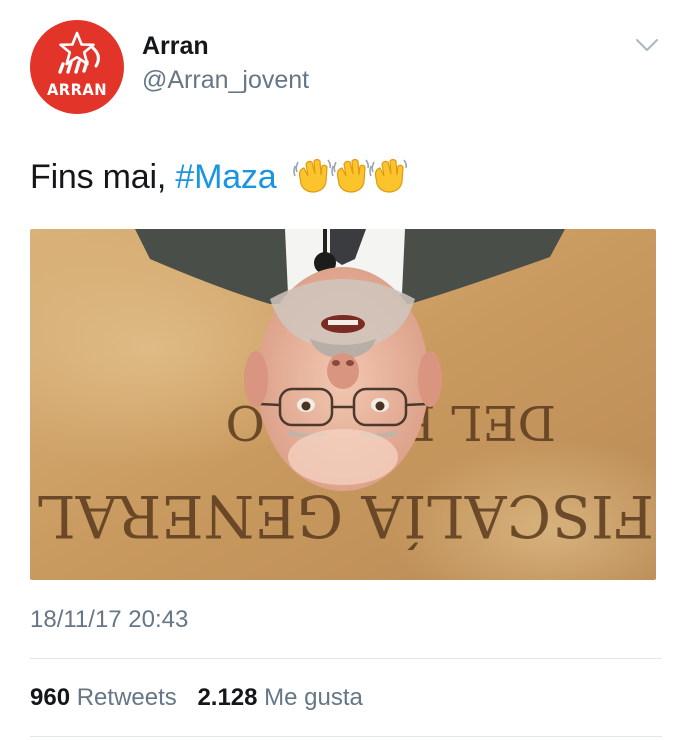  I want to click on retweets-stat: 960 Retweets, so click(103, 698).